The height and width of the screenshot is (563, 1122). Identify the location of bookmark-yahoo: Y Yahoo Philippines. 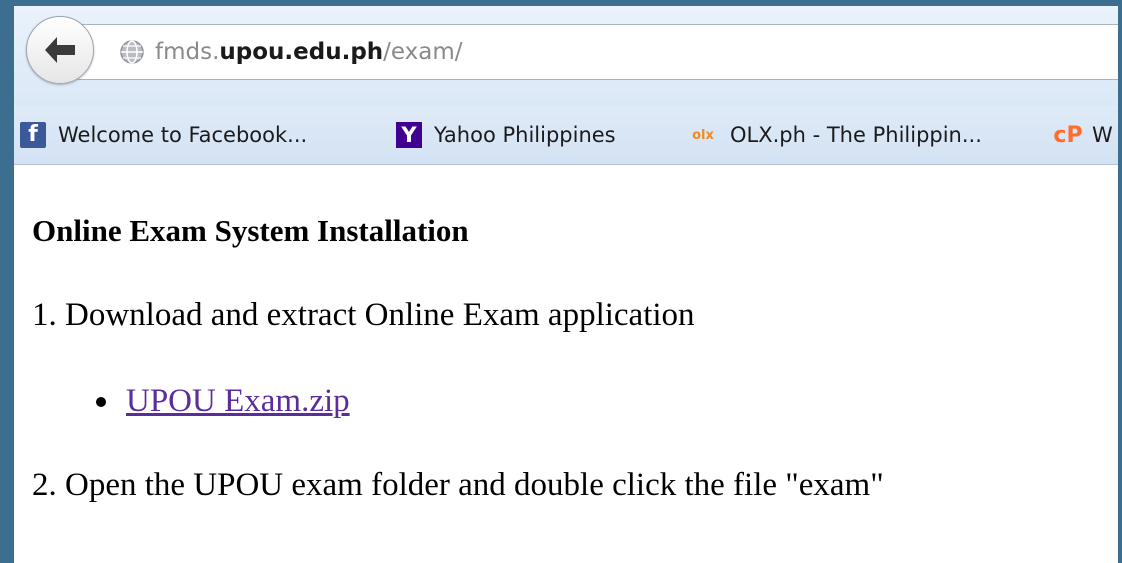
(506, 135).